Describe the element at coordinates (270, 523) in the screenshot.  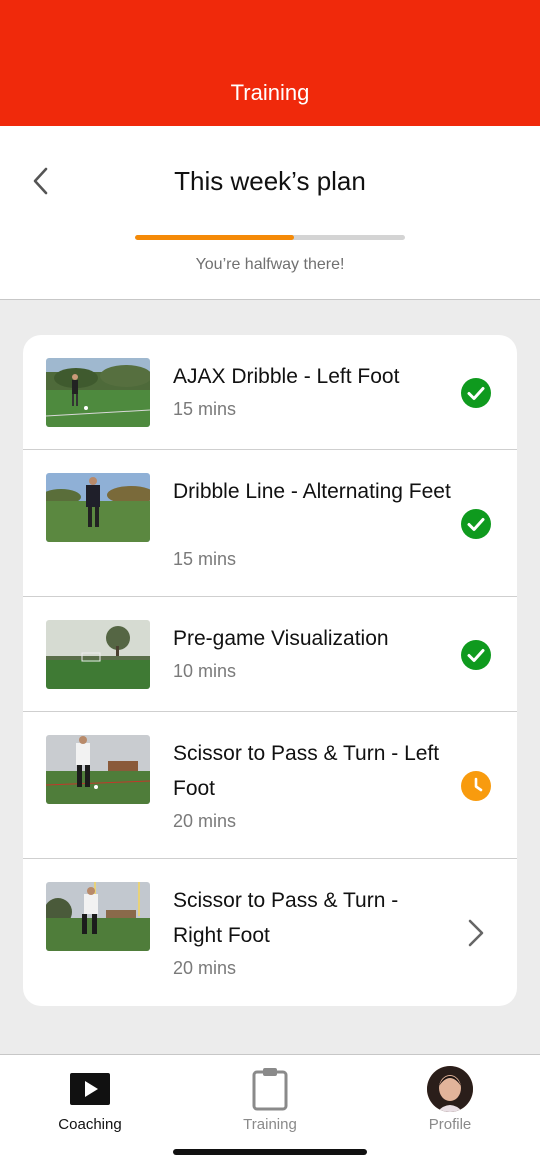
I see `drill-row-dribble-line: Dribble Line - Alternating Feet 15 mins` at that location.